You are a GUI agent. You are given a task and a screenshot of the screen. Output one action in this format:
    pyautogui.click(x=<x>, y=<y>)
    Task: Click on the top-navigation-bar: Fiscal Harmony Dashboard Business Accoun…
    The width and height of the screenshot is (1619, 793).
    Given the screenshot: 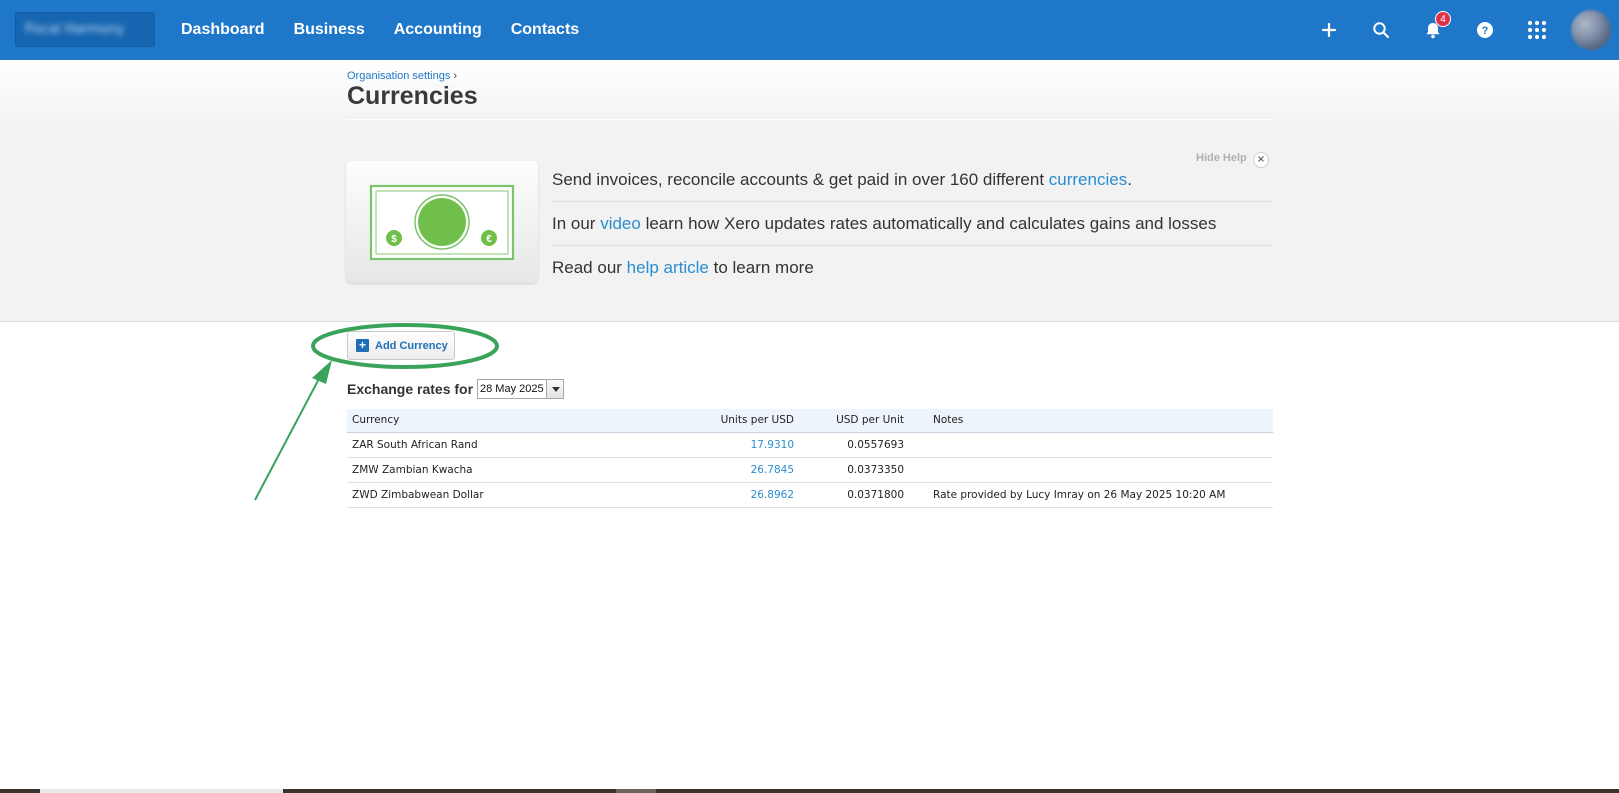 What is the action you would take?
    pyautogui.click(x=809, y=30)
    